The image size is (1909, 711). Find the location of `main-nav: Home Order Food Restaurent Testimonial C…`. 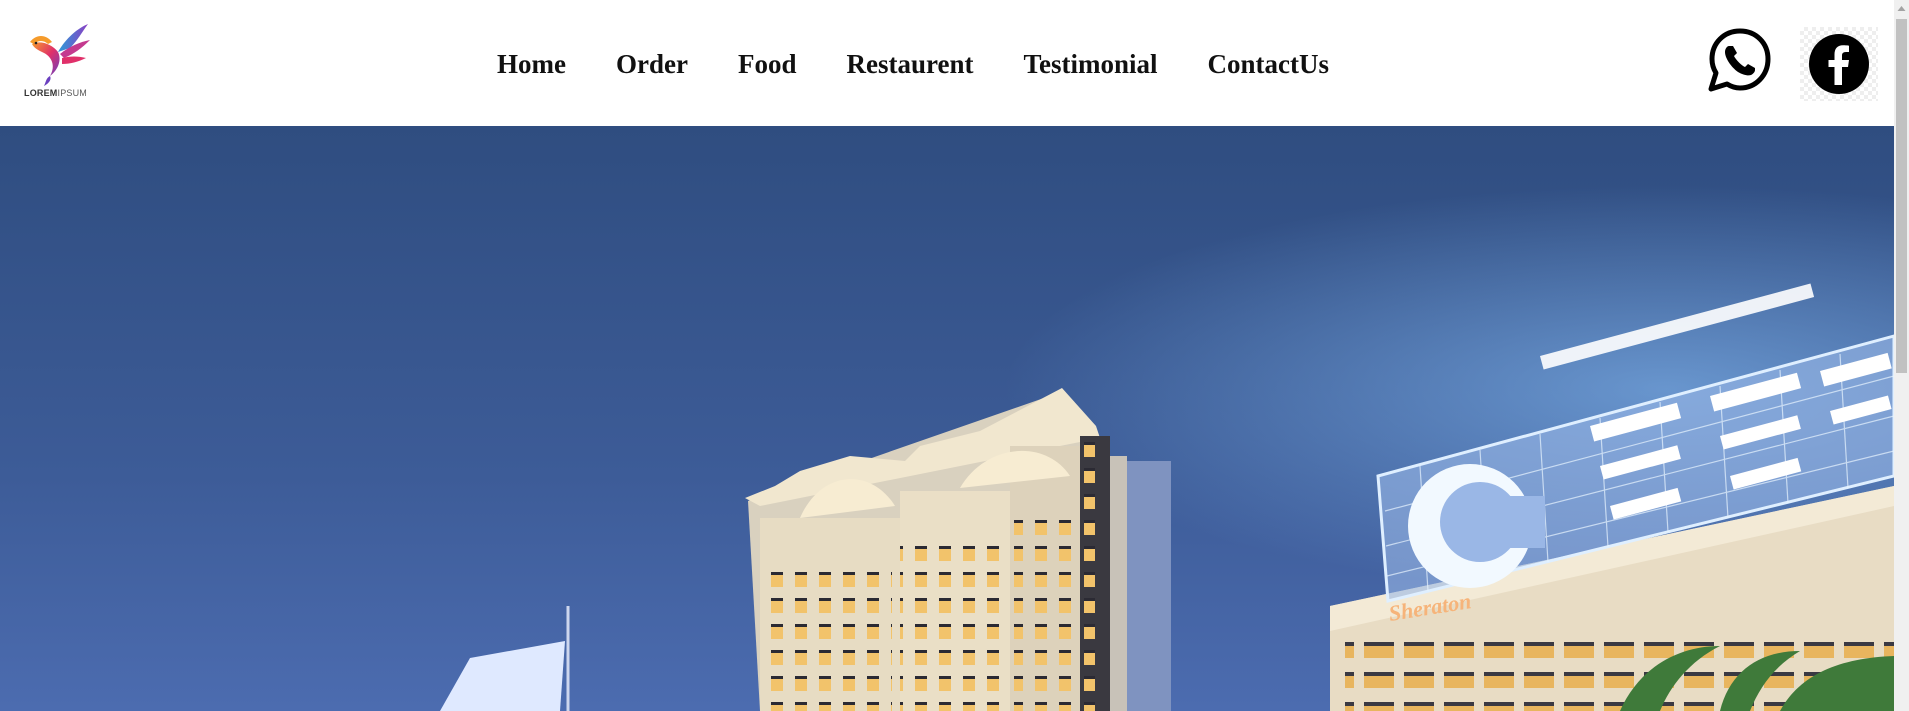

main-nav: Home Order Food Restaurent Testimonial C… is located at coordinates (913, 64).